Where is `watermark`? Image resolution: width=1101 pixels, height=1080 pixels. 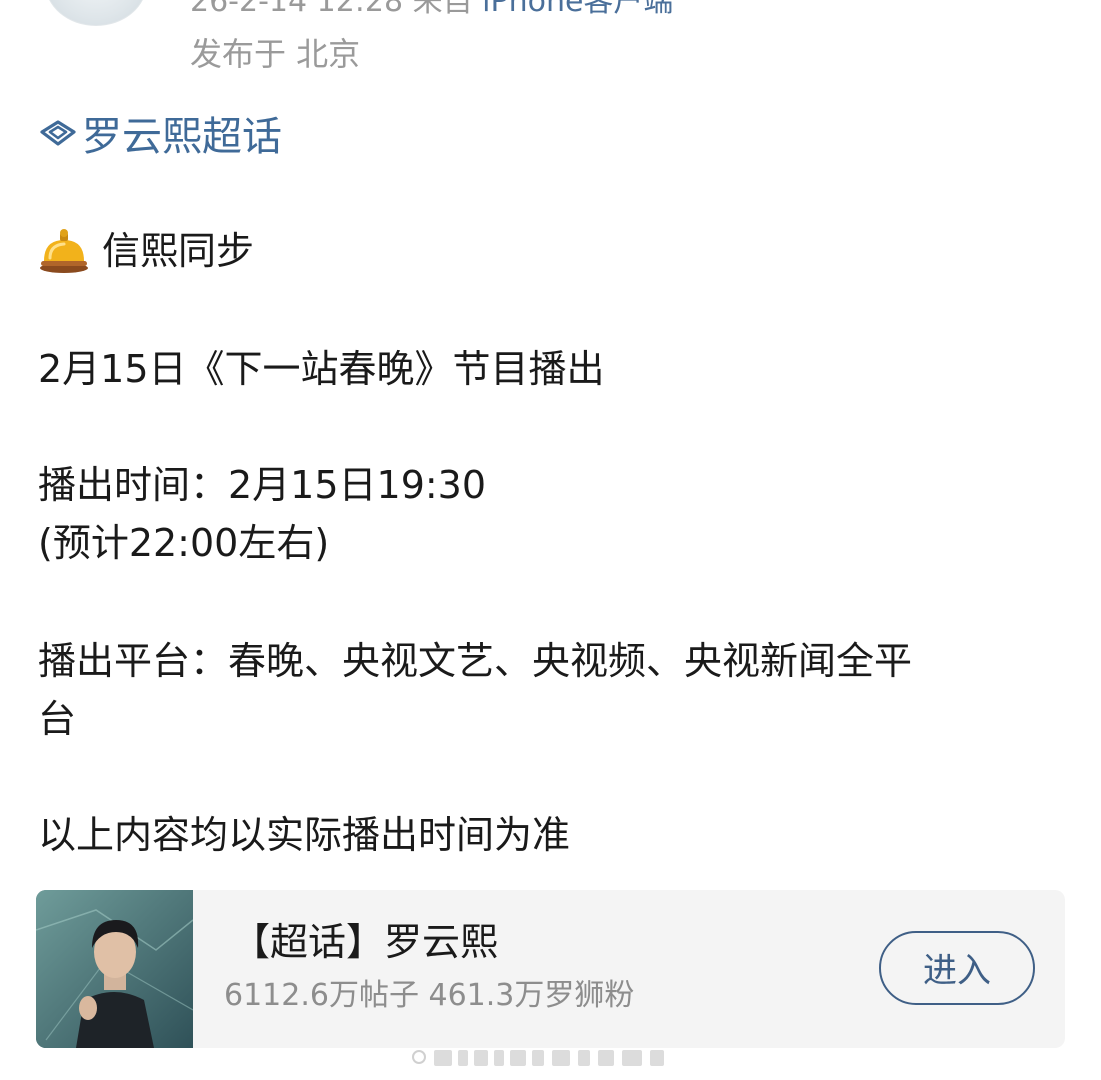 watermark is located at coordinates (552, 1058).